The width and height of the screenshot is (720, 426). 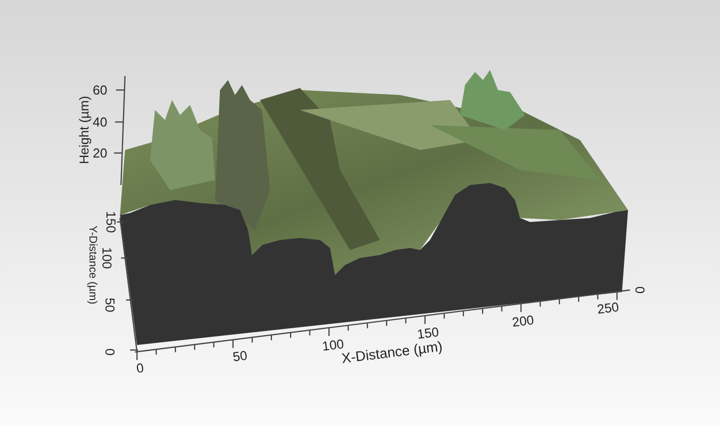 What do you see at coordinates (100, 90) in the screenshot?
I see `tick-label: 60` at bounding box center [100, 90].